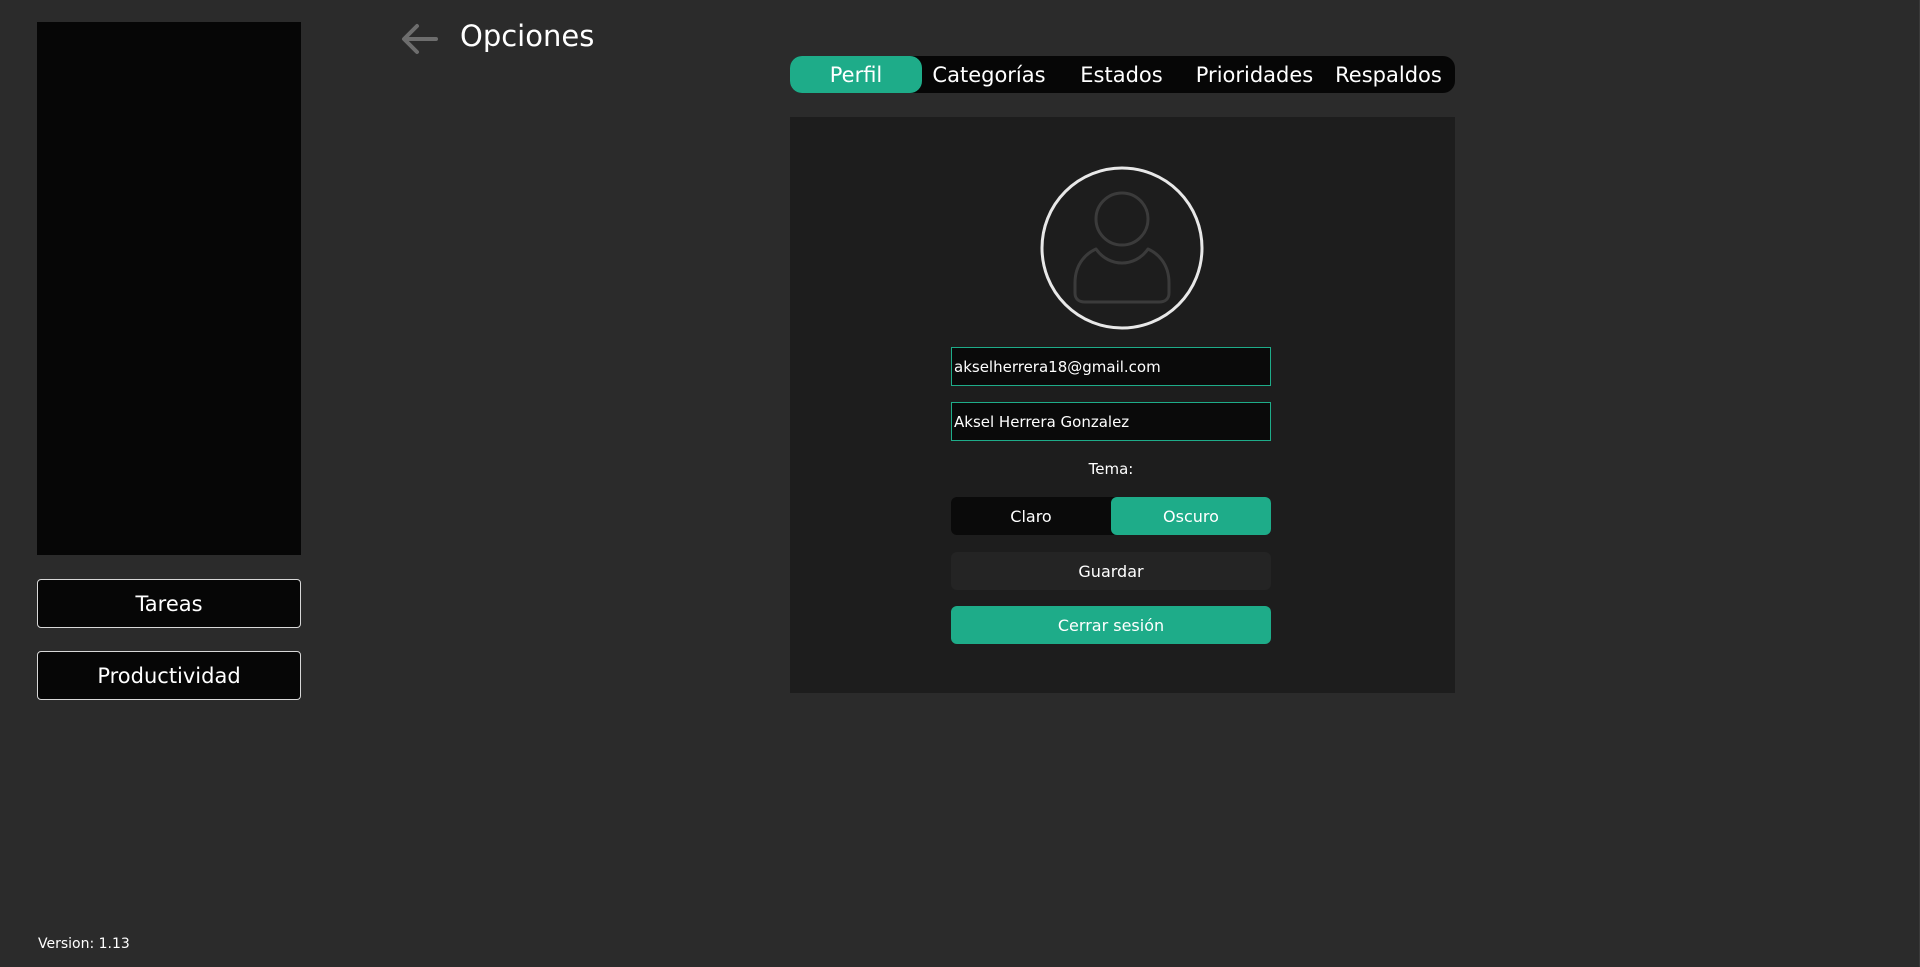 The image size is (1920, 967). Describe the element at coordinates (169, 288) in the screenshot. I see `sidebar-panel` at that location.